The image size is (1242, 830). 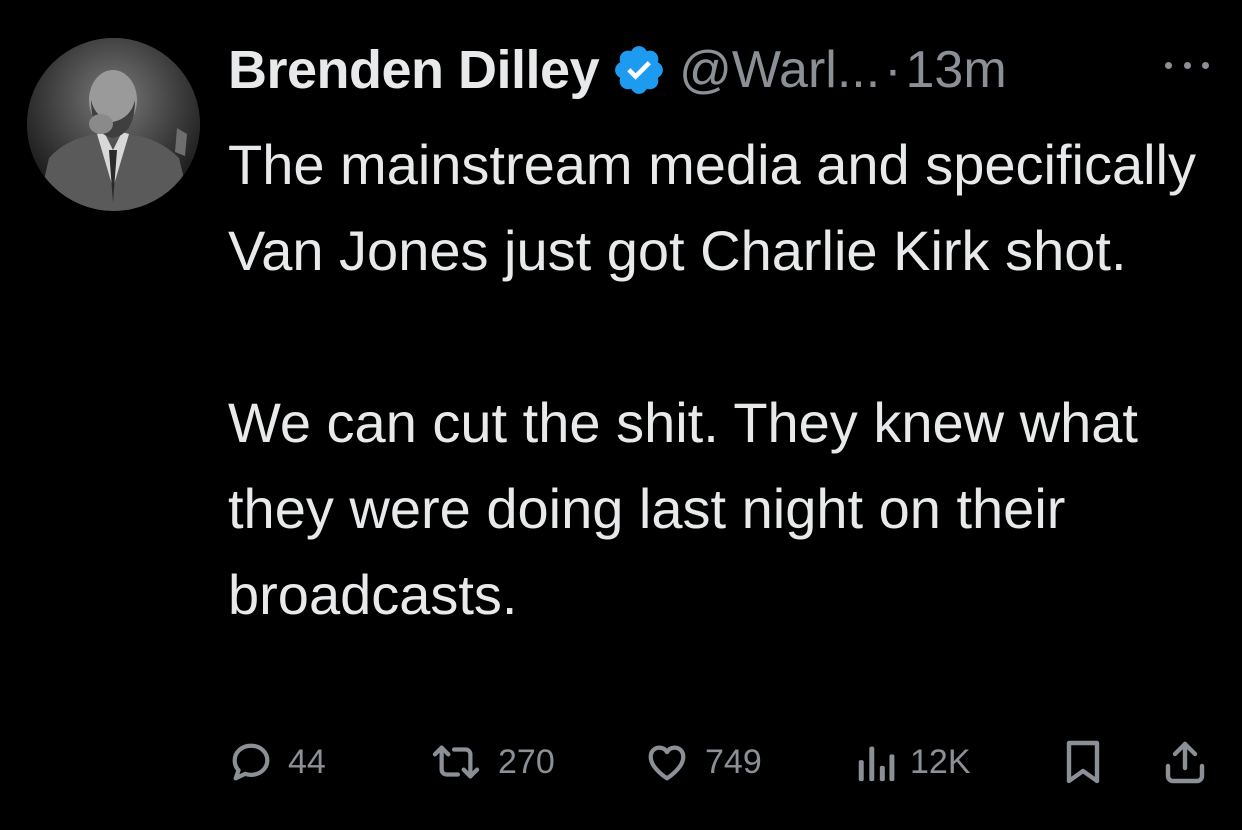 What do you see at coordinates (956, 70) in the screenshot?
I see `tweet-timestamp: 13m` at bounding box center [956, 70].